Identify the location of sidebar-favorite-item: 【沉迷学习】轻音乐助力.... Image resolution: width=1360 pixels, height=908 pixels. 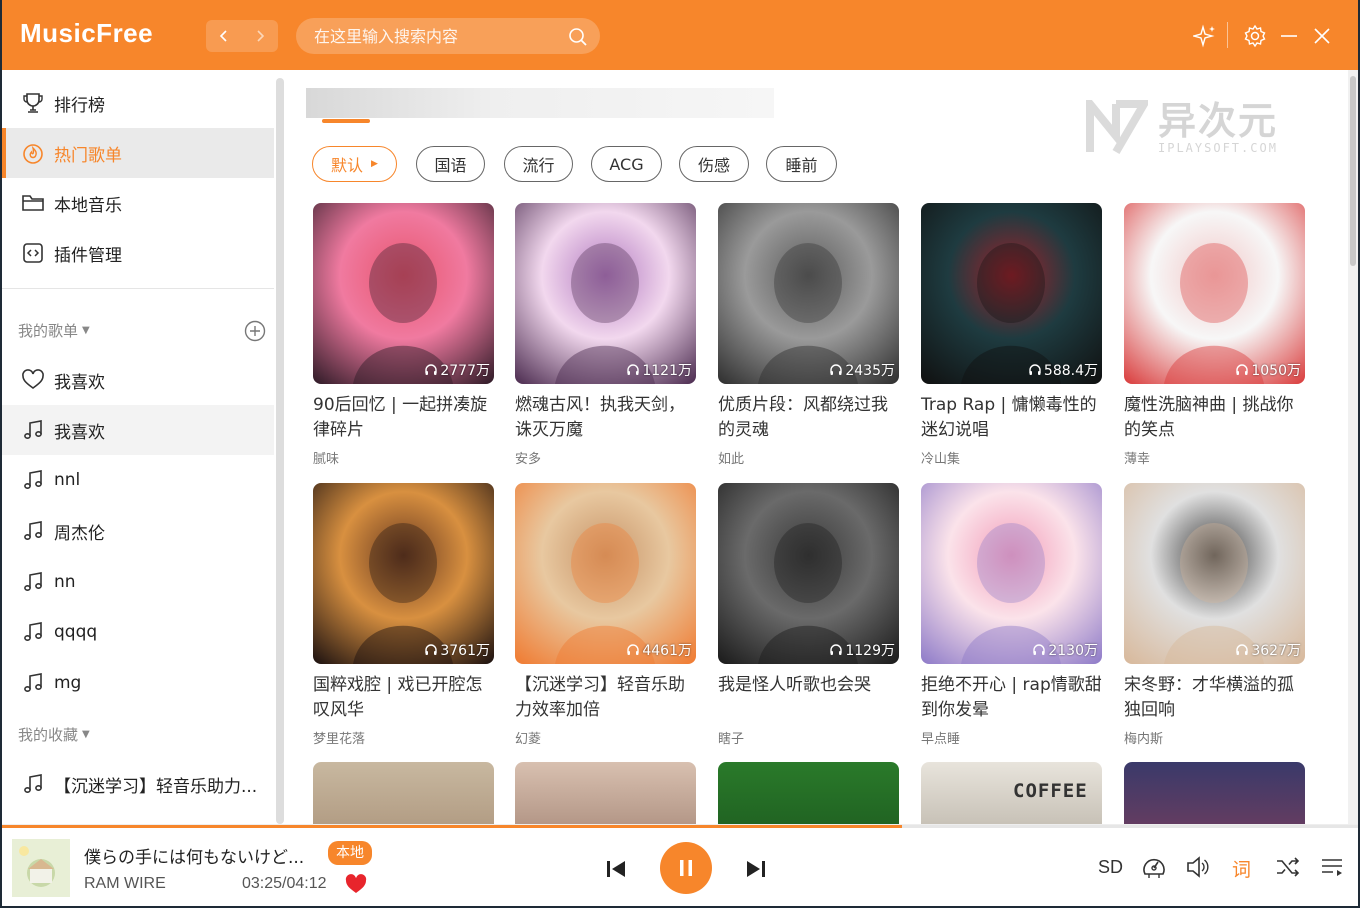
(138, 784).